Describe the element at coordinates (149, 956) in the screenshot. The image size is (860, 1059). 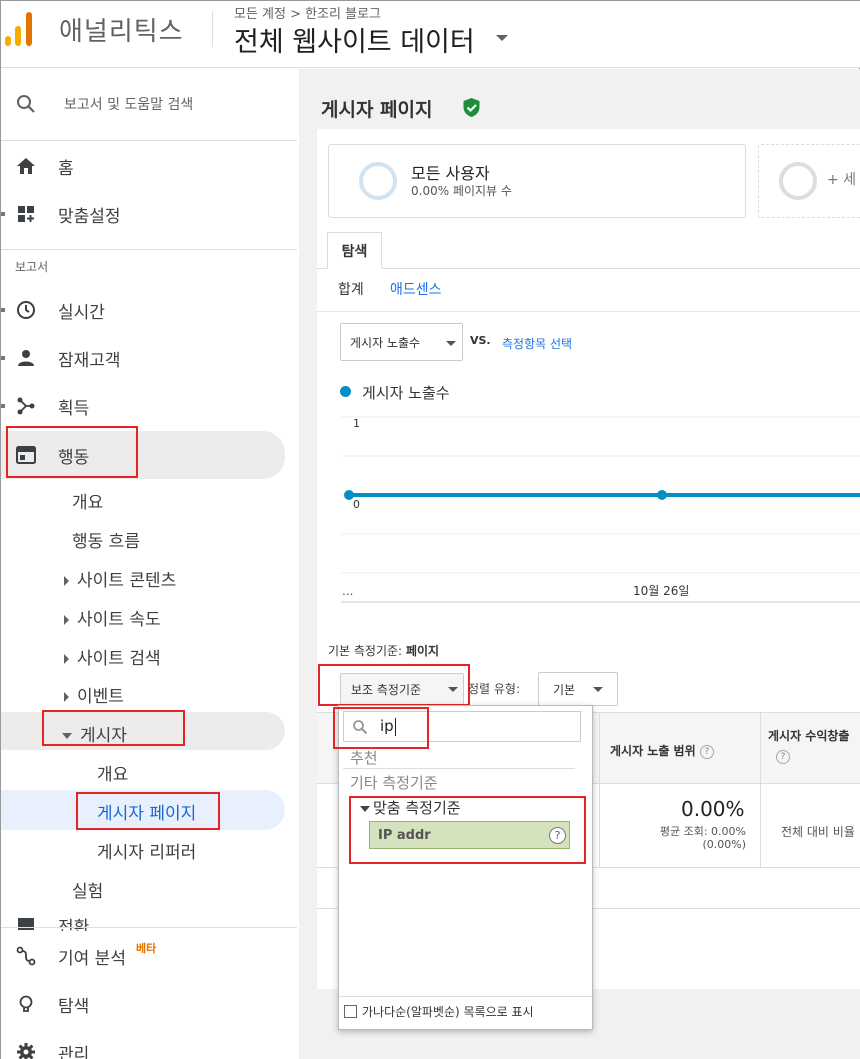
I see `sidebar-item-attribution: 기여 분석 베타` at that location.